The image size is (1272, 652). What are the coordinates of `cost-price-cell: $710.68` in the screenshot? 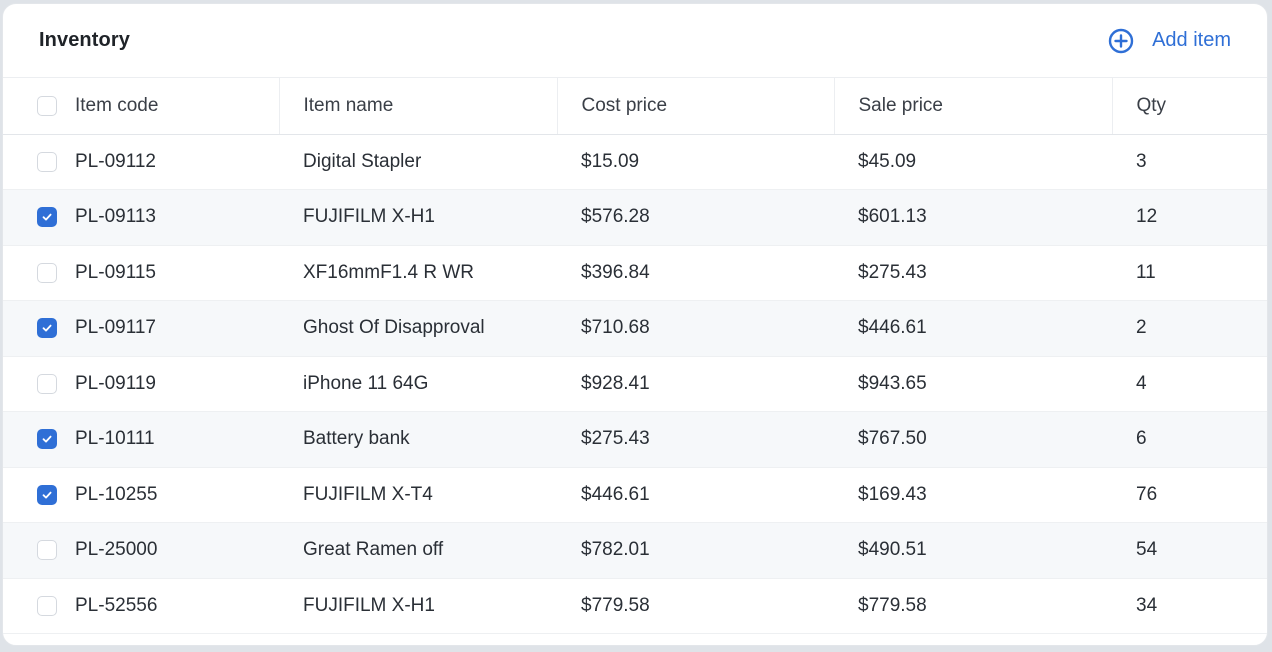 It's located at (695, 328).